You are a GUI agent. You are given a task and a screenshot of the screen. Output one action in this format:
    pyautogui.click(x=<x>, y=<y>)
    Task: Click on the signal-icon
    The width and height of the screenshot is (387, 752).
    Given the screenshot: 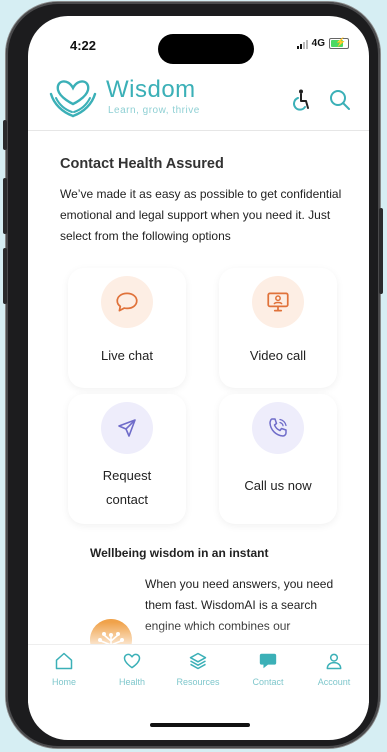 What is the action you would take?
    pyautogui.click(x=302, y=44)
    